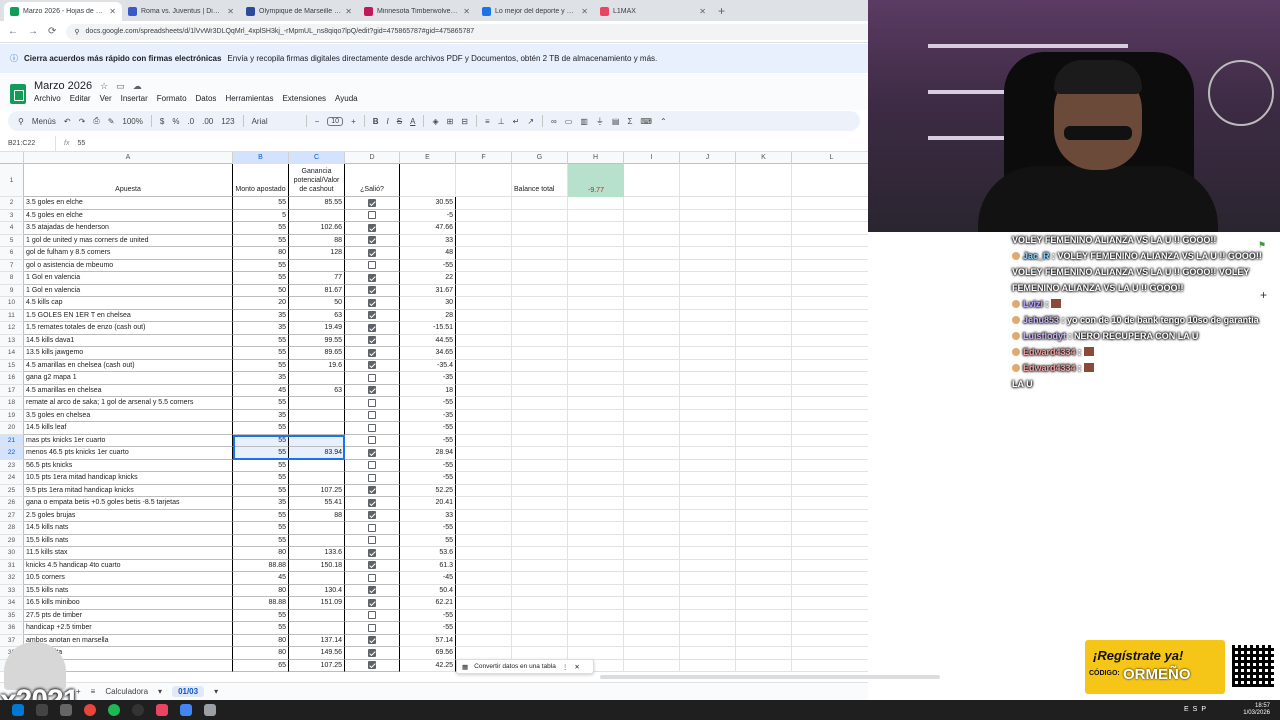 This screenshot has height=720, width=1280. I want to click on column-header: L, so click(830, 158).